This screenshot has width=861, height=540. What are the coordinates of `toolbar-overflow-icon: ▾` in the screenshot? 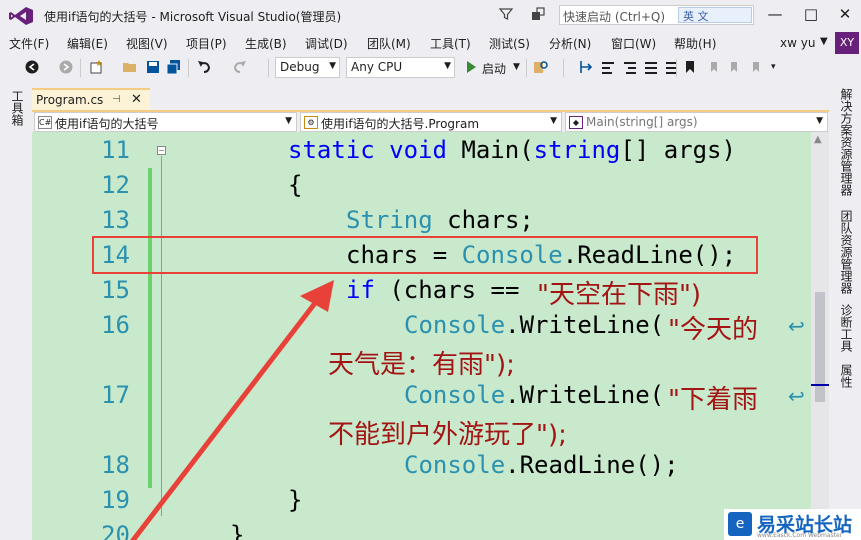 It's located at (773, 67).